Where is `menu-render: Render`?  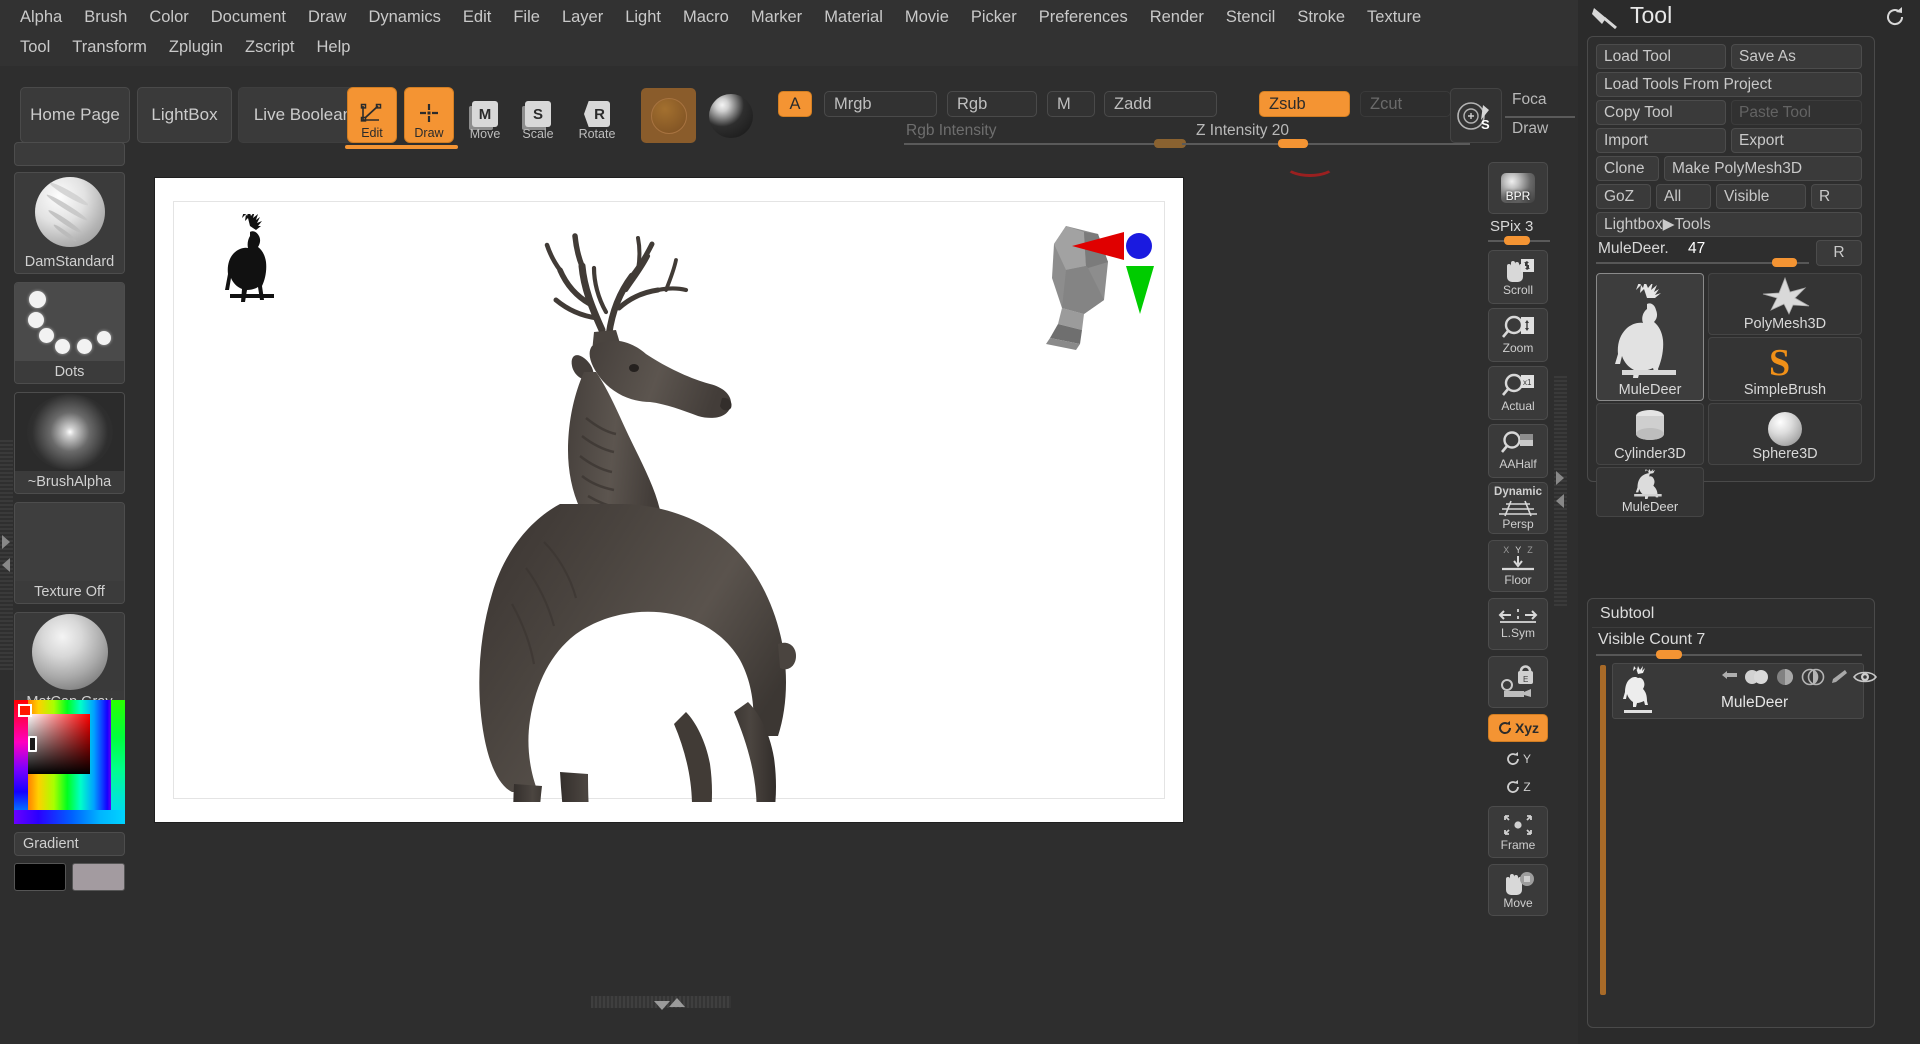
menu-render: Render is located at coordinates (1177, 17).